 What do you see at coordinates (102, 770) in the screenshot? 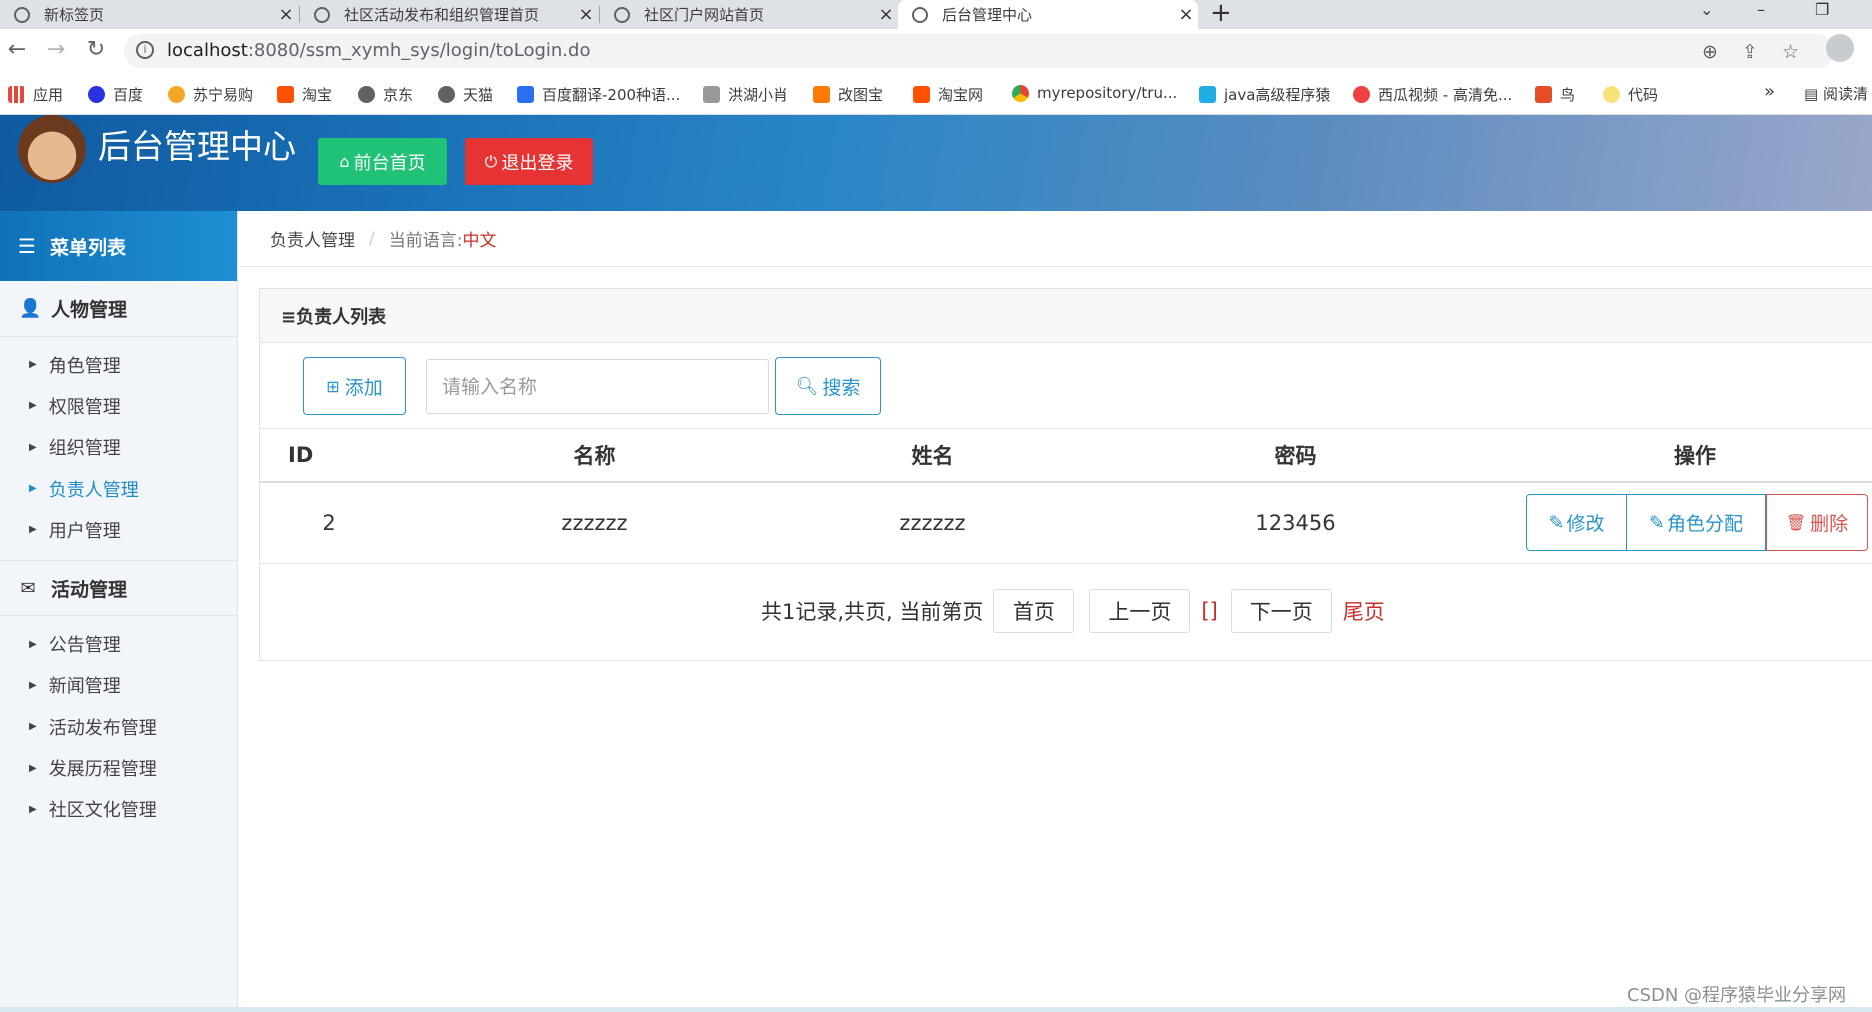
I see `sidebar-item-label: 发展历程管理` at bounding box center [102, 770].